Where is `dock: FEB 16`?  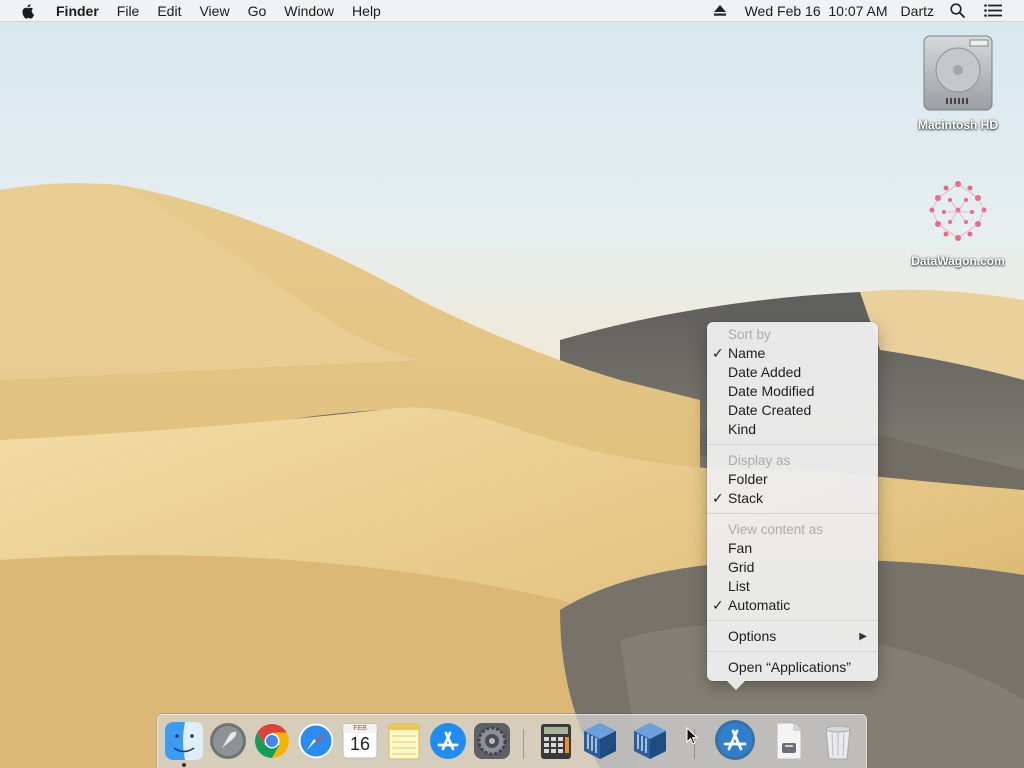 dock: FEB 16 is located at coordinates (512, 741).